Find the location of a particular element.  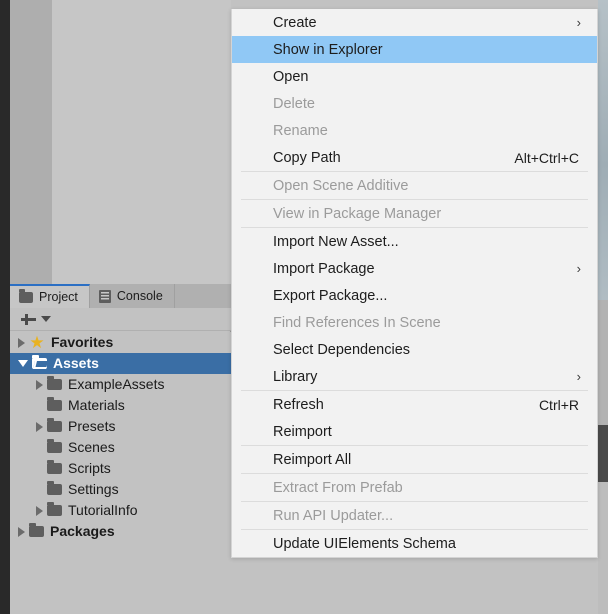

menu-item-label: View in Package Manager is located at coordinates (357, 213).